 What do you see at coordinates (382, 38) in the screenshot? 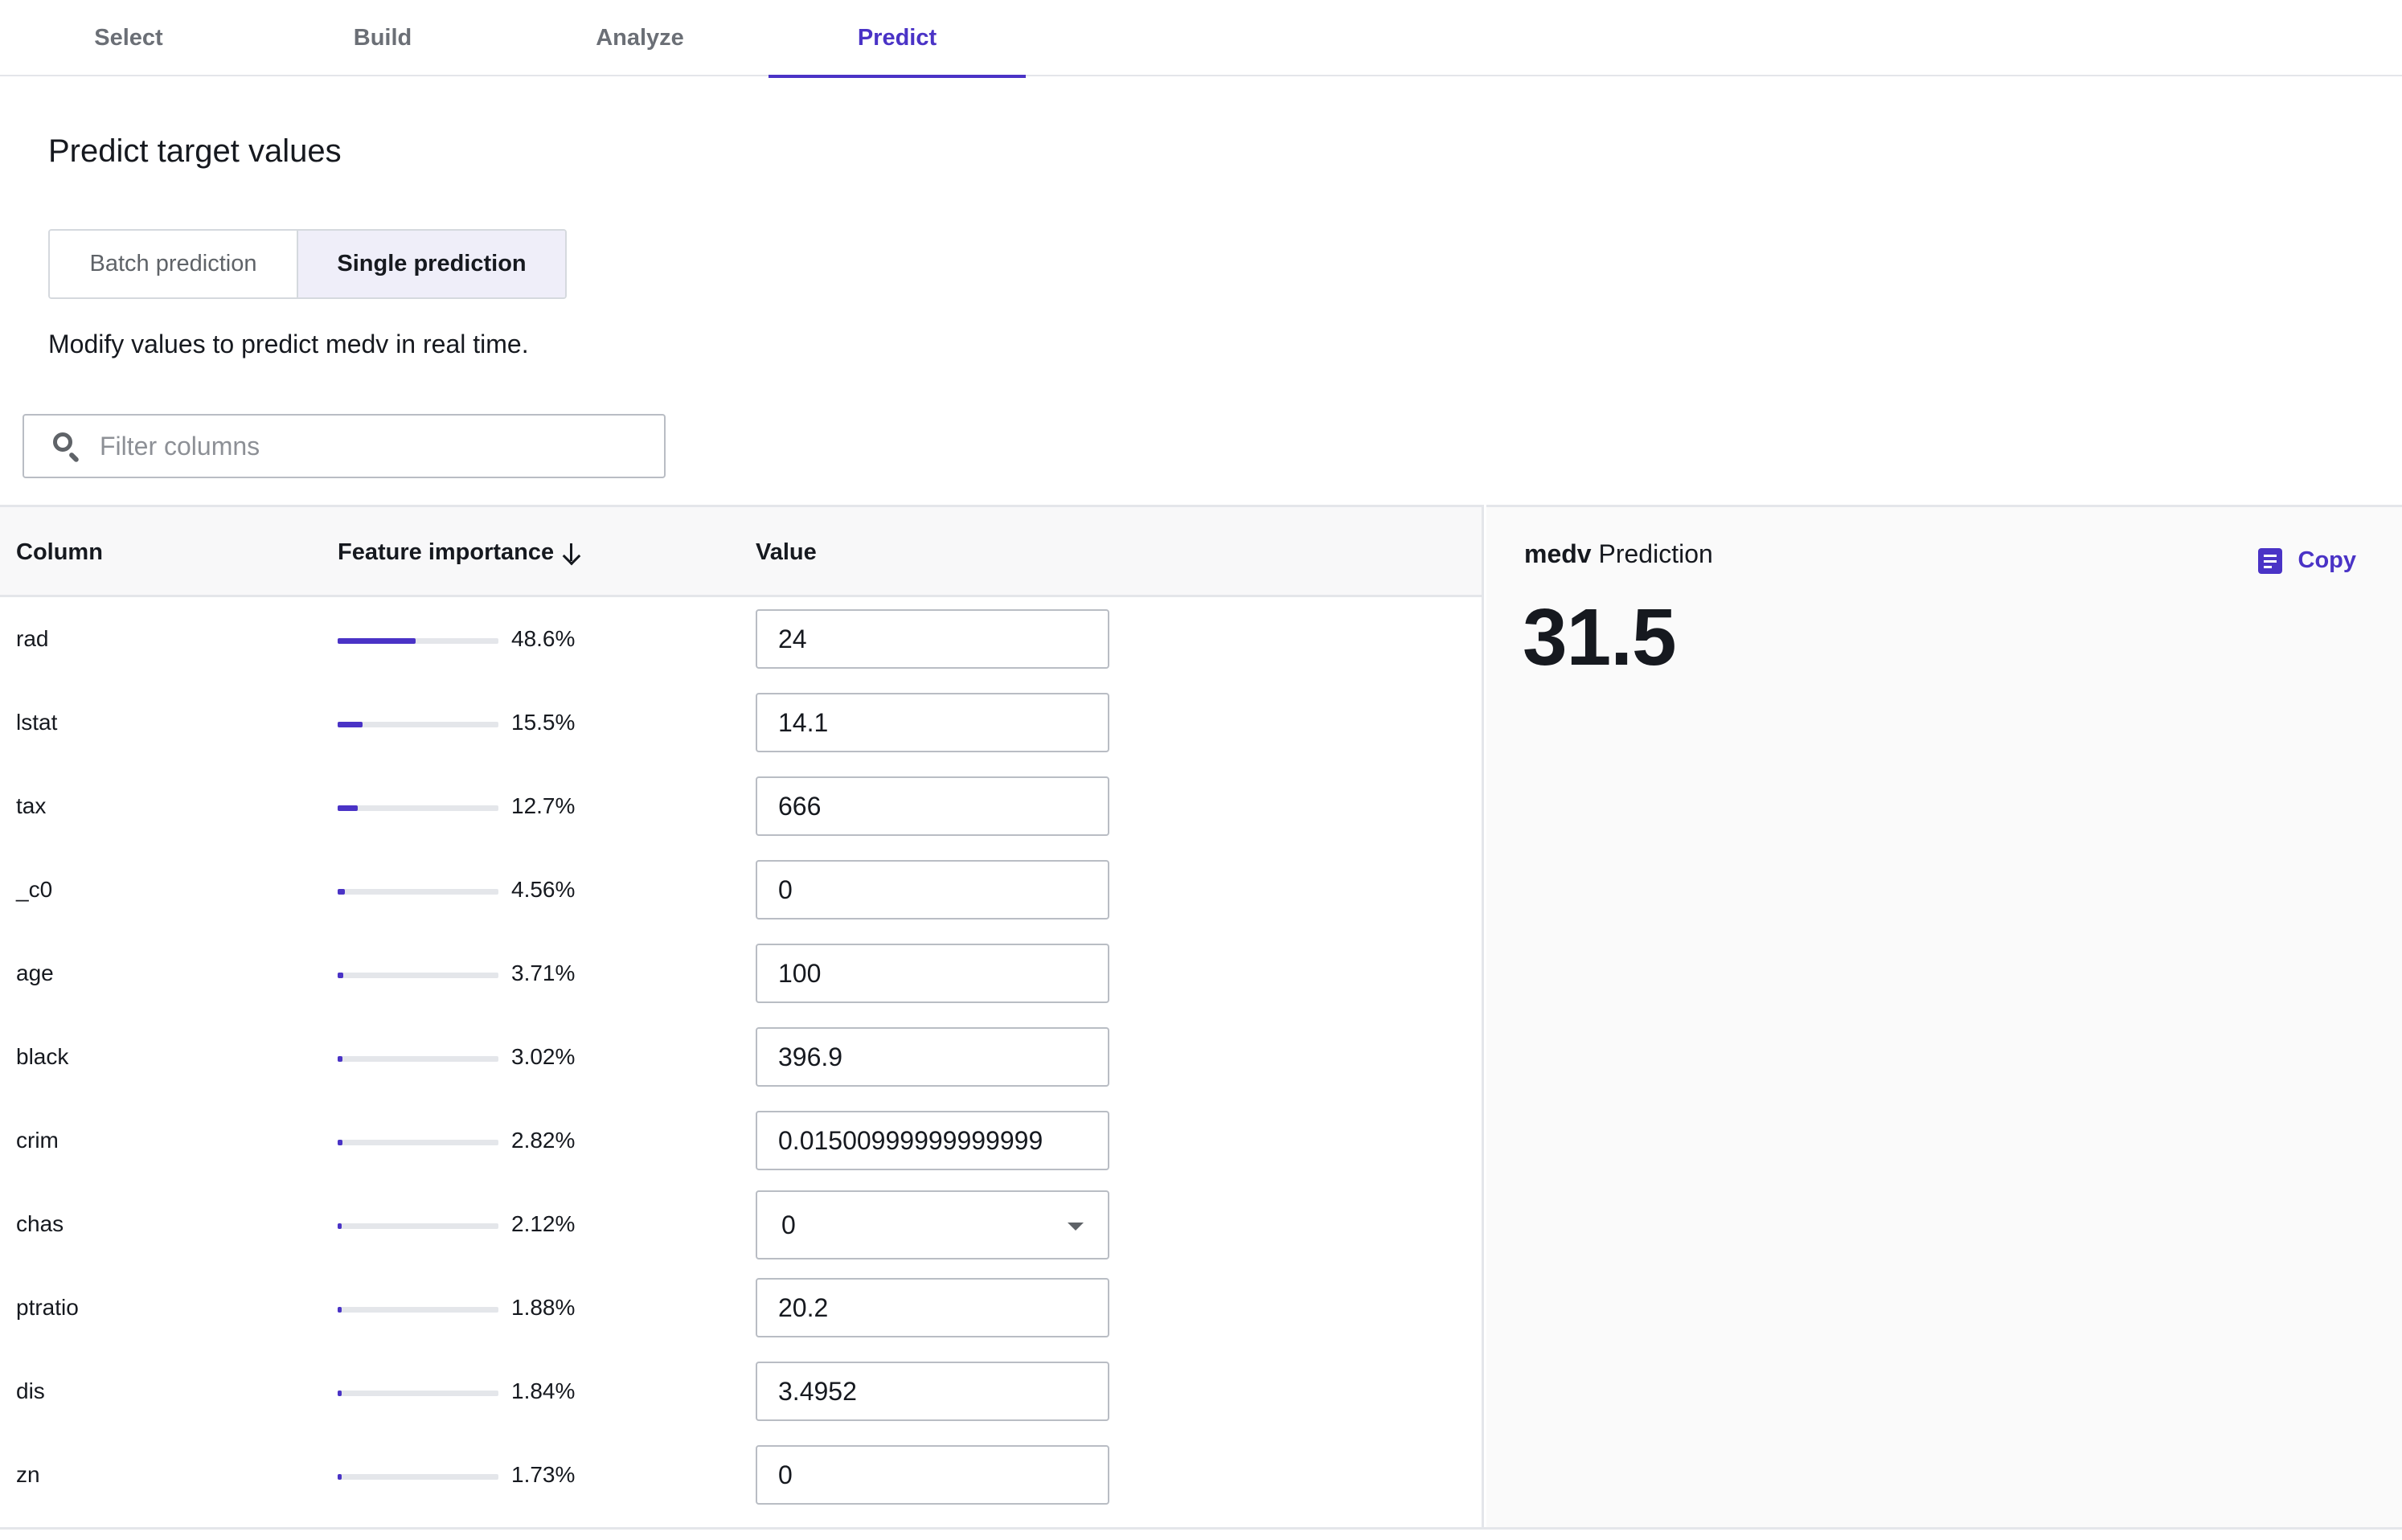
I see `tab-build: Build` at bounding box center [382, 38].